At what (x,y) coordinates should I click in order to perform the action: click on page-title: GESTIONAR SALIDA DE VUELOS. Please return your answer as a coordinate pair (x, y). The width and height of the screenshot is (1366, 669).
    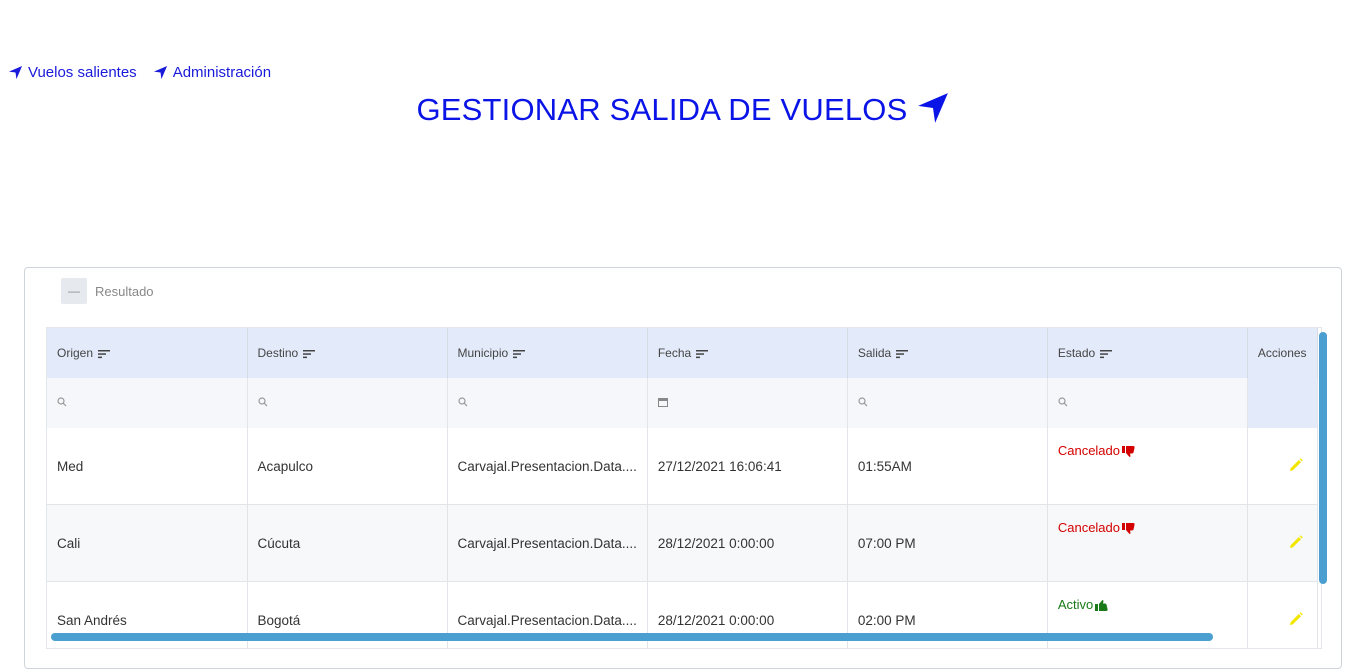
    Looking at the image, I should click on (683, 110).